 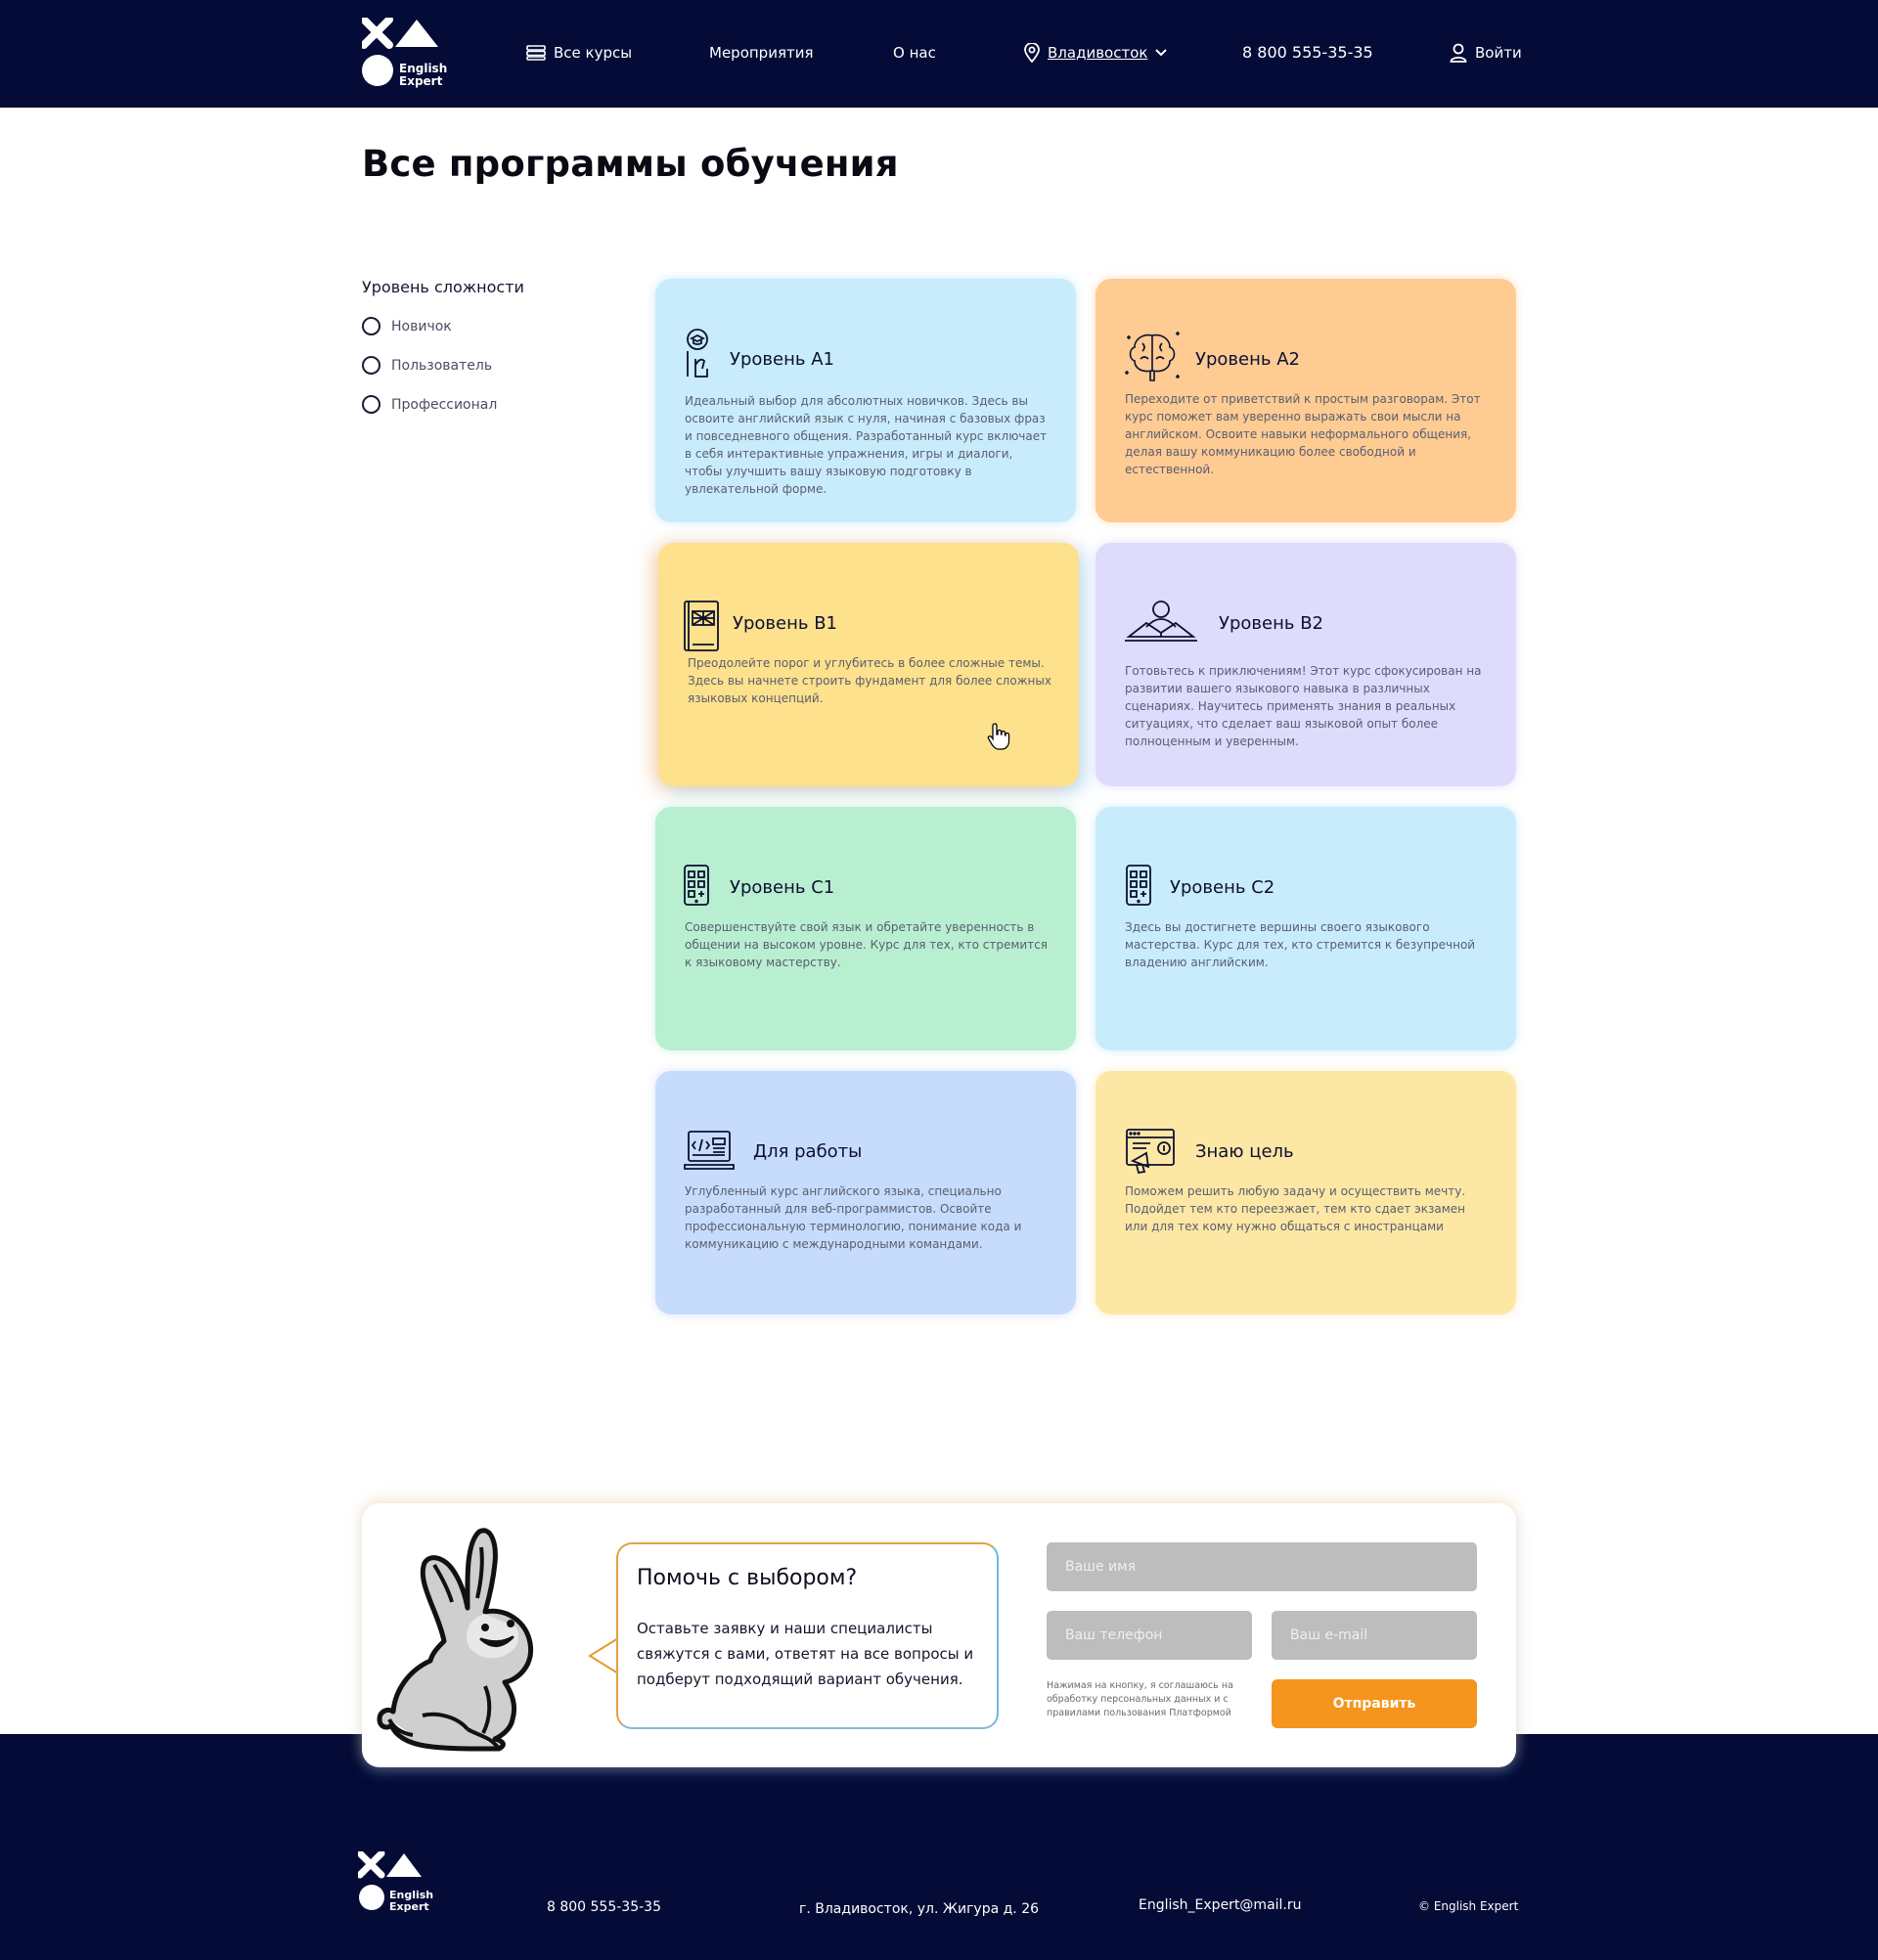 I want to click on nav-events-label: Мероприятия, so click(x=761, y=53).